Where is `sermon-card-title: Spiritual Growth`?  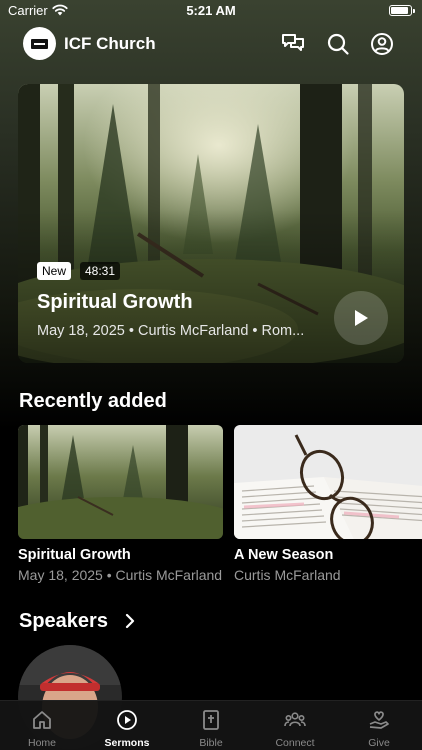
sermon-card-title: Spiritual Growth is located at coordinates (74, 555).